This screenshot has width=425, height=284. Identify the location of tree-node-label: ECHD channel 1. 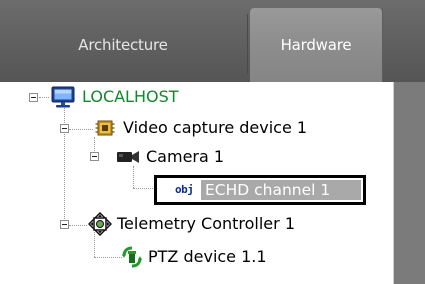
(268, 190).